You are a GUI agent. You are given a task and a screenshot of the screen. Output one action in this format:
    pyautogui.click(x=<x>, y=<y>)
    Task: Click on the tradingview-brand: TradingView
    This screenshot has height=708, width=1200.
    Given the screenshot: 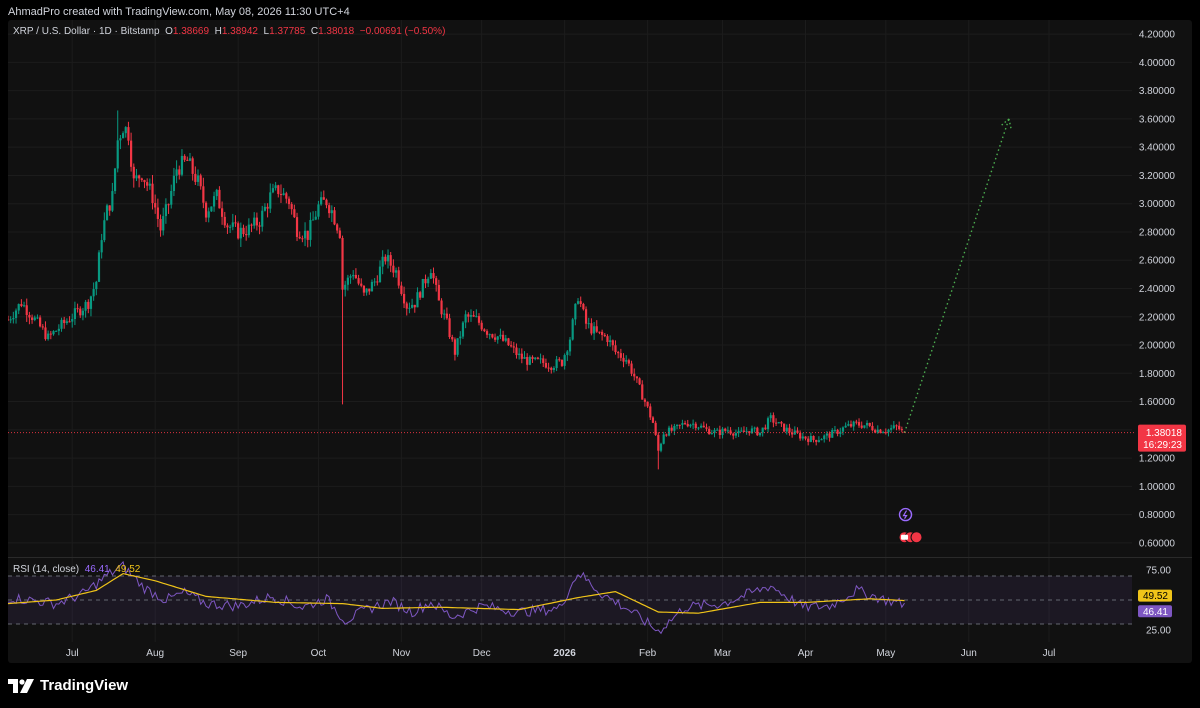 What is the action you would take?
    pyautogui.click(x=68, y=685)
    